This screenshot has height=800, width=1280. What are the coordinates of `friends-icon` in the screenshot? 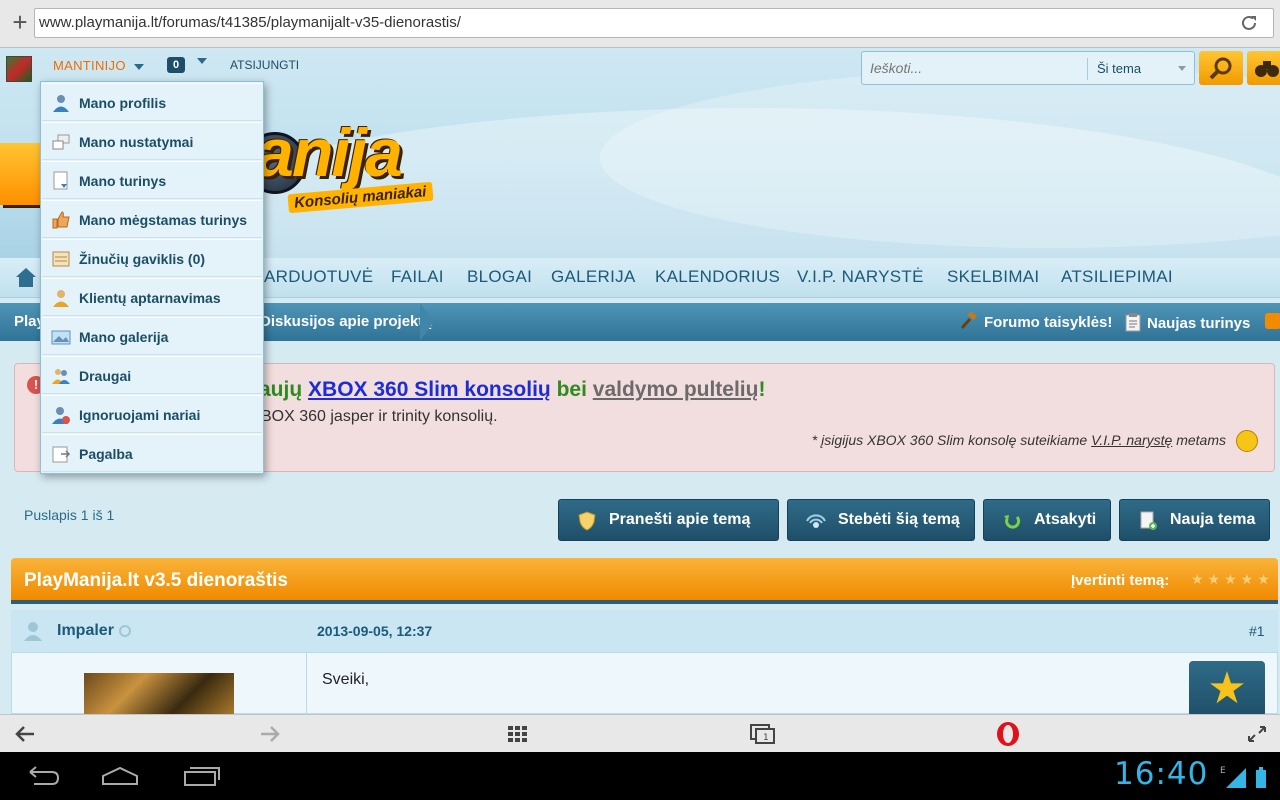 It's located at (61, 376).